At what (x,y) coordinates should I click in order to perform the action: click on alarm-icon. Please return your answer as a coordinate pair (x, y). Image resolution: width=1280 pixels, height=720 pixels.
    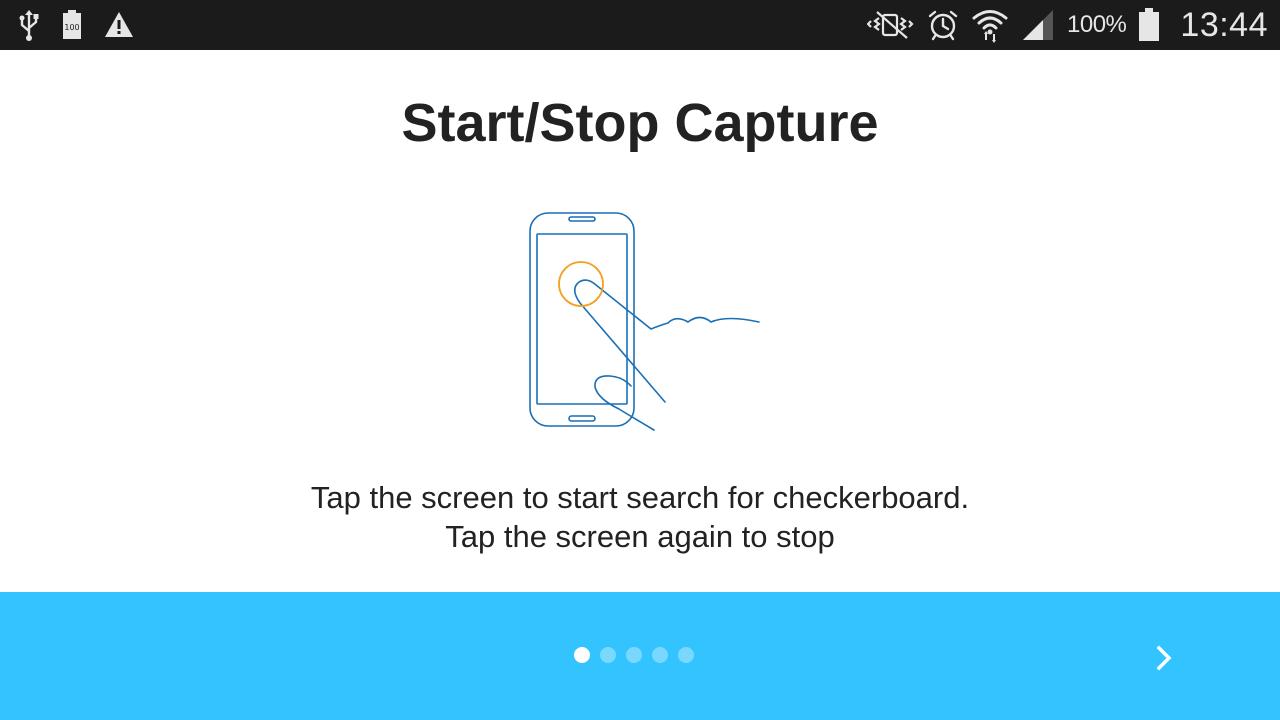
    Looking at the image, I should click on (943, 25).